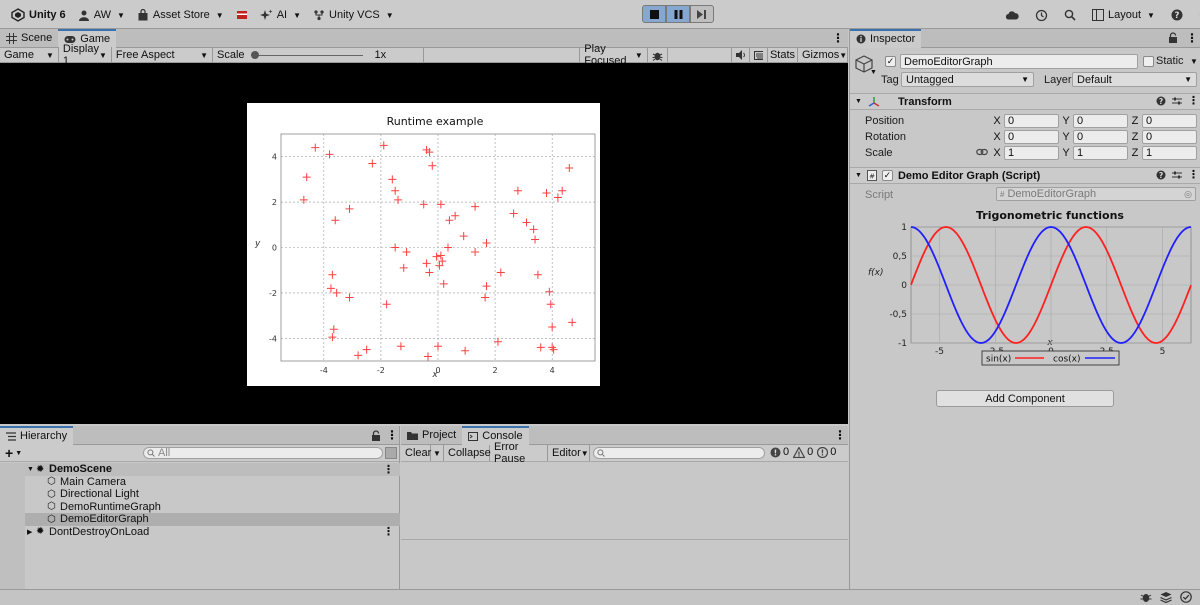 The width and height of the screenshot is (1200, 605). What do you see at coordinates (1019, 61) in the screenshot?
I see `object-name-field: DemoEditorGraph` at bounding box center [1019, 61].